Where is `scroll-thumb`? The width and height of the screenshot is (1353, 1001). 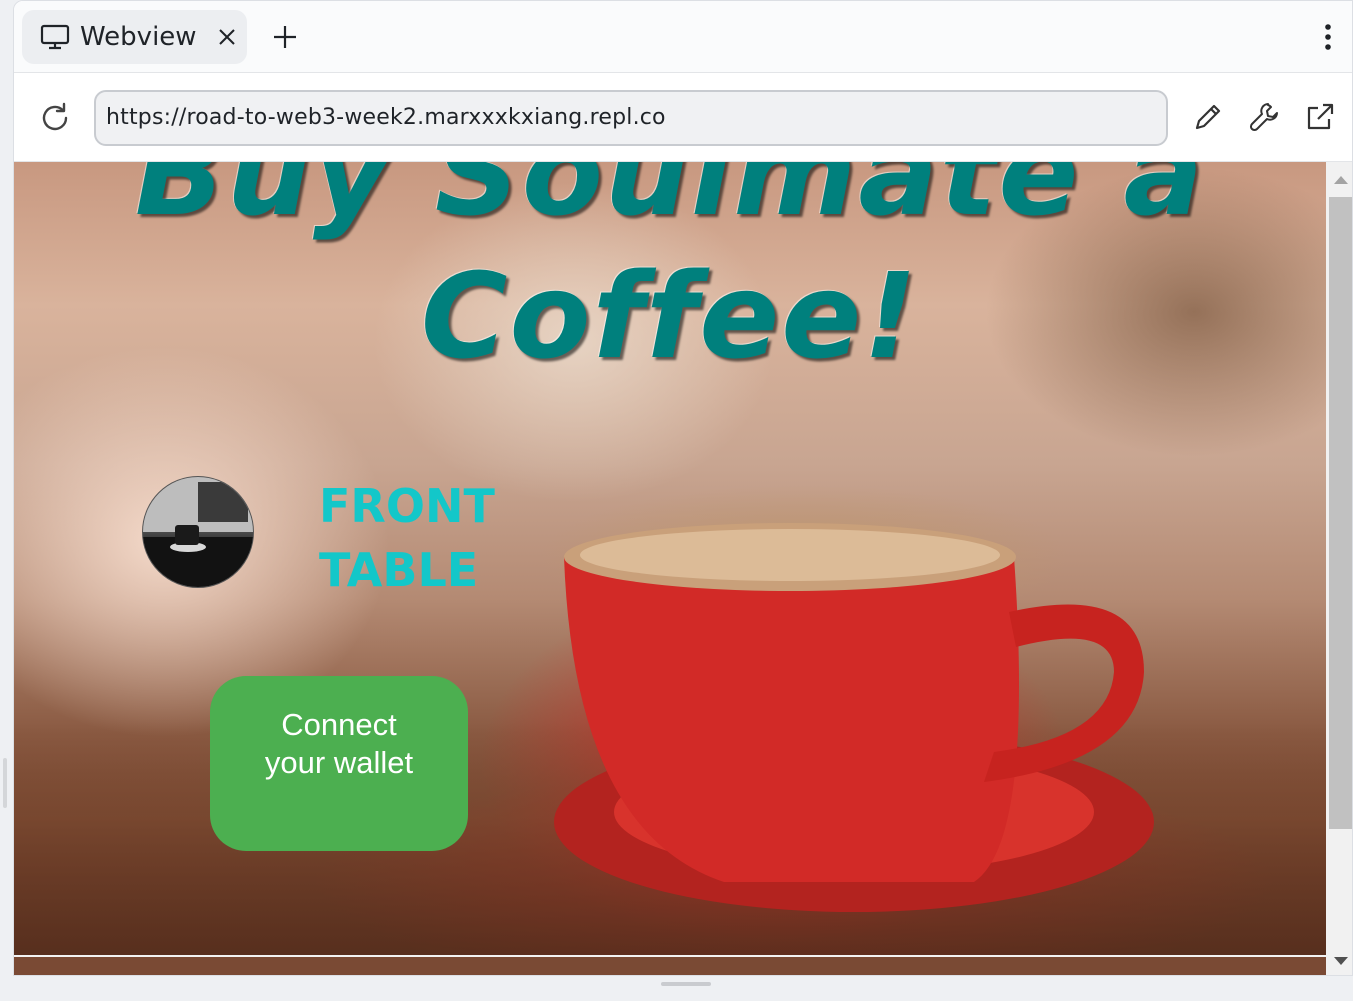
scroll-thumb is located at coordinates (1340, 513).